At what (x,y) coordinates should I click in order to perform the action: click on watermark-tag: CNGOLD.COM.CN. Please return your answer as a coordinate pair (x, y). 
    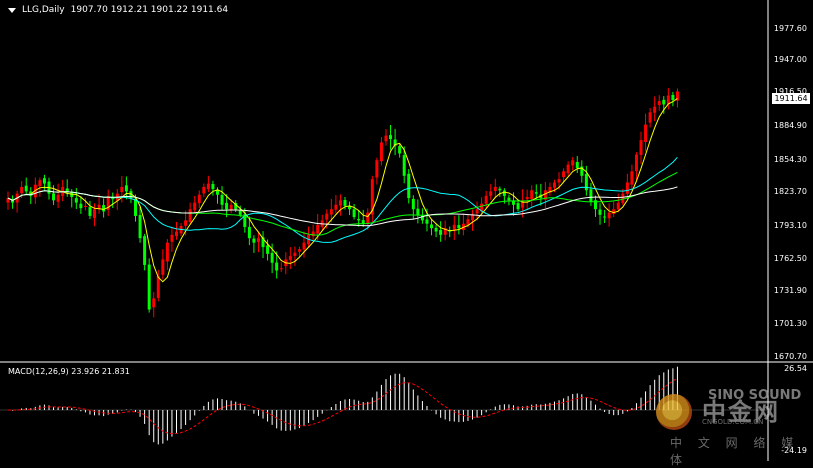
    Looking at the image, I should click on (733, 422).